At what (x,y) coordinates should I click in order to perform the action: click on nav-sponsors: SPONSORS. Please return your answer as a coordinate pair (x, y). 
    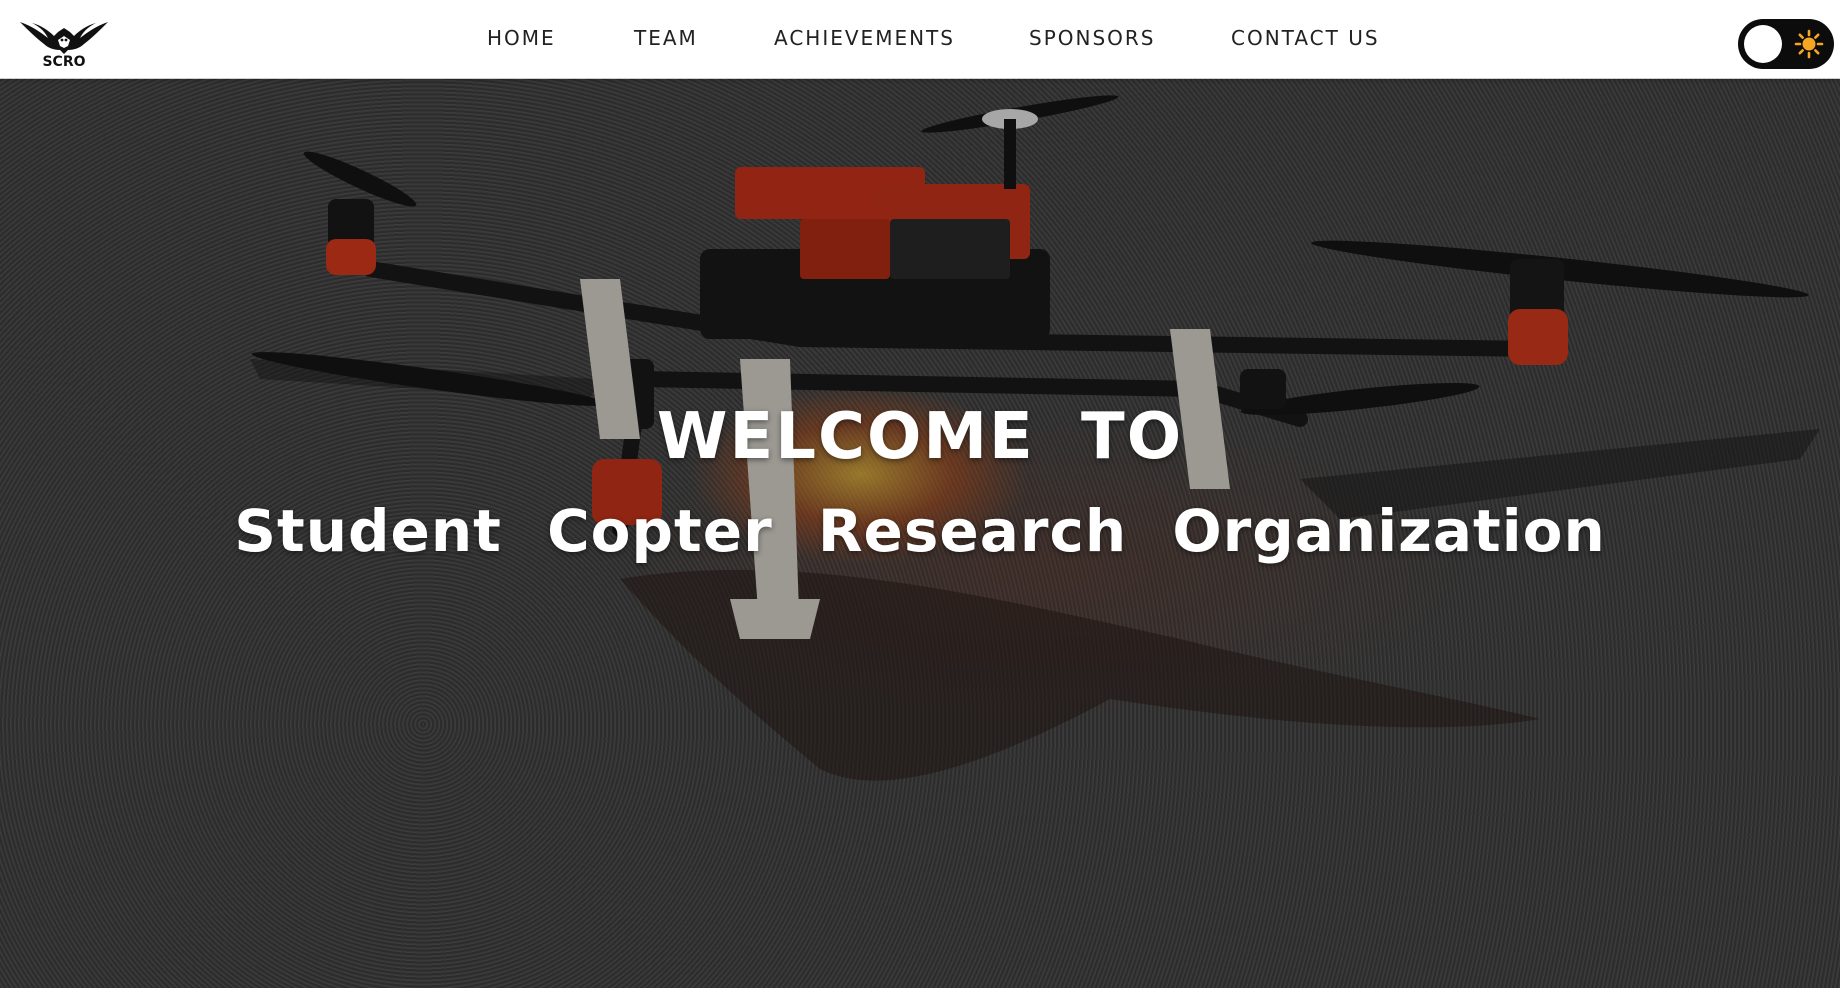
    Looking at the image, I should click on (1092, 38).